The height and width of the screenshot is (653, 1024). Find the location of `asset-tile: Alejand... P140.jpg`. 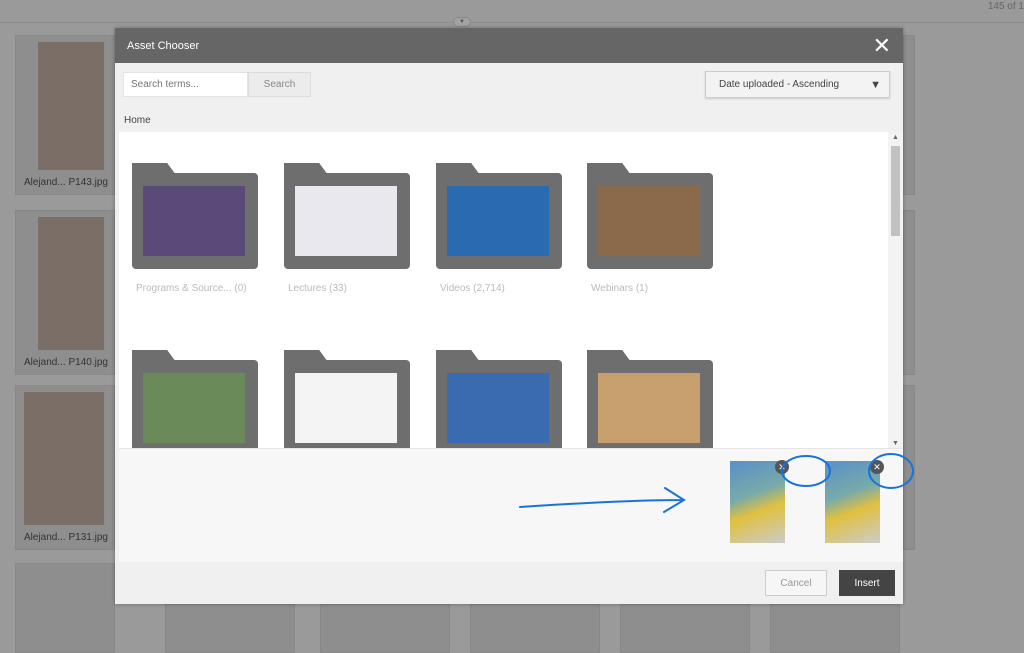

asset-tile: Alejand... P140.jpg is located at coordinates (65, 292).